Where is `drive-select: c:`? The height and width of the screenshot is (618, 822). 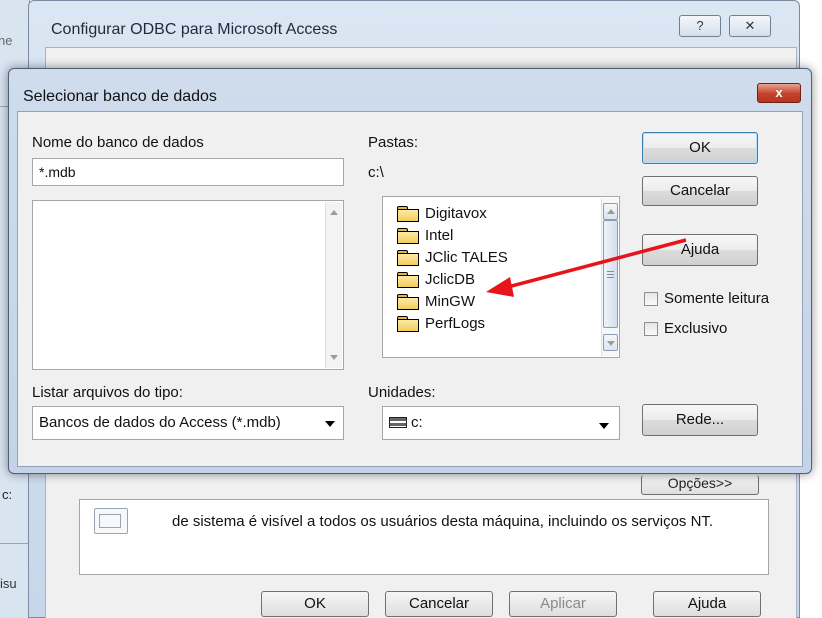
drive-select: c: is located at coordinates (501, 423).